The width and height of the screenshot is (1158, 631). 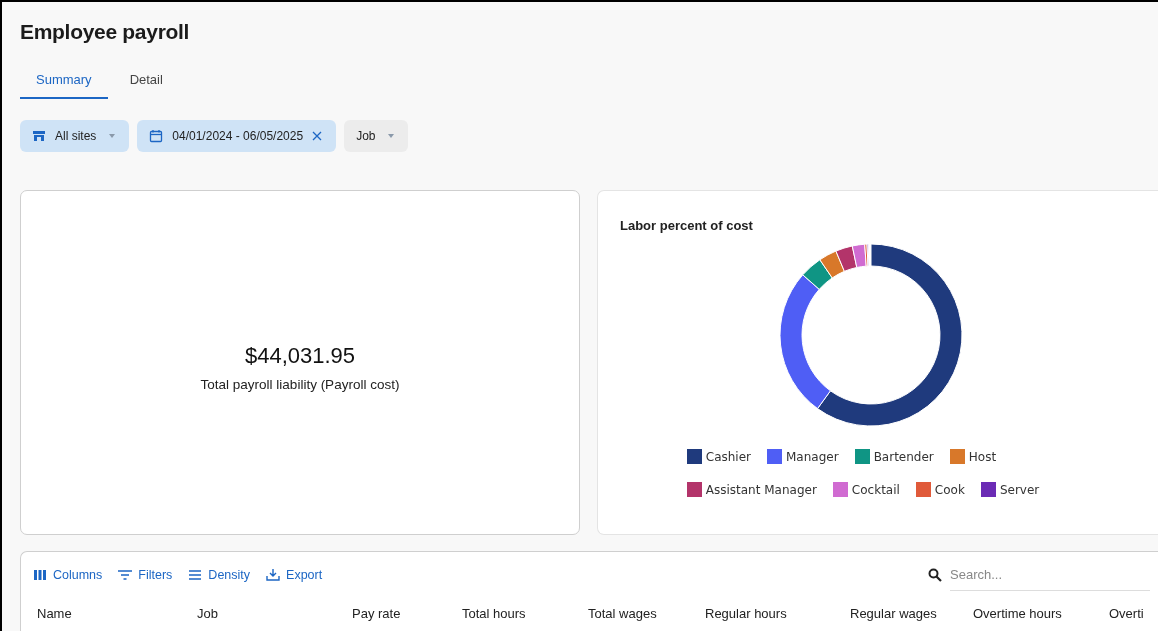 What do you see at coordinates (156, 136) in the screenshot?
I see `calendar-icon` at bounding box center [156, 136].